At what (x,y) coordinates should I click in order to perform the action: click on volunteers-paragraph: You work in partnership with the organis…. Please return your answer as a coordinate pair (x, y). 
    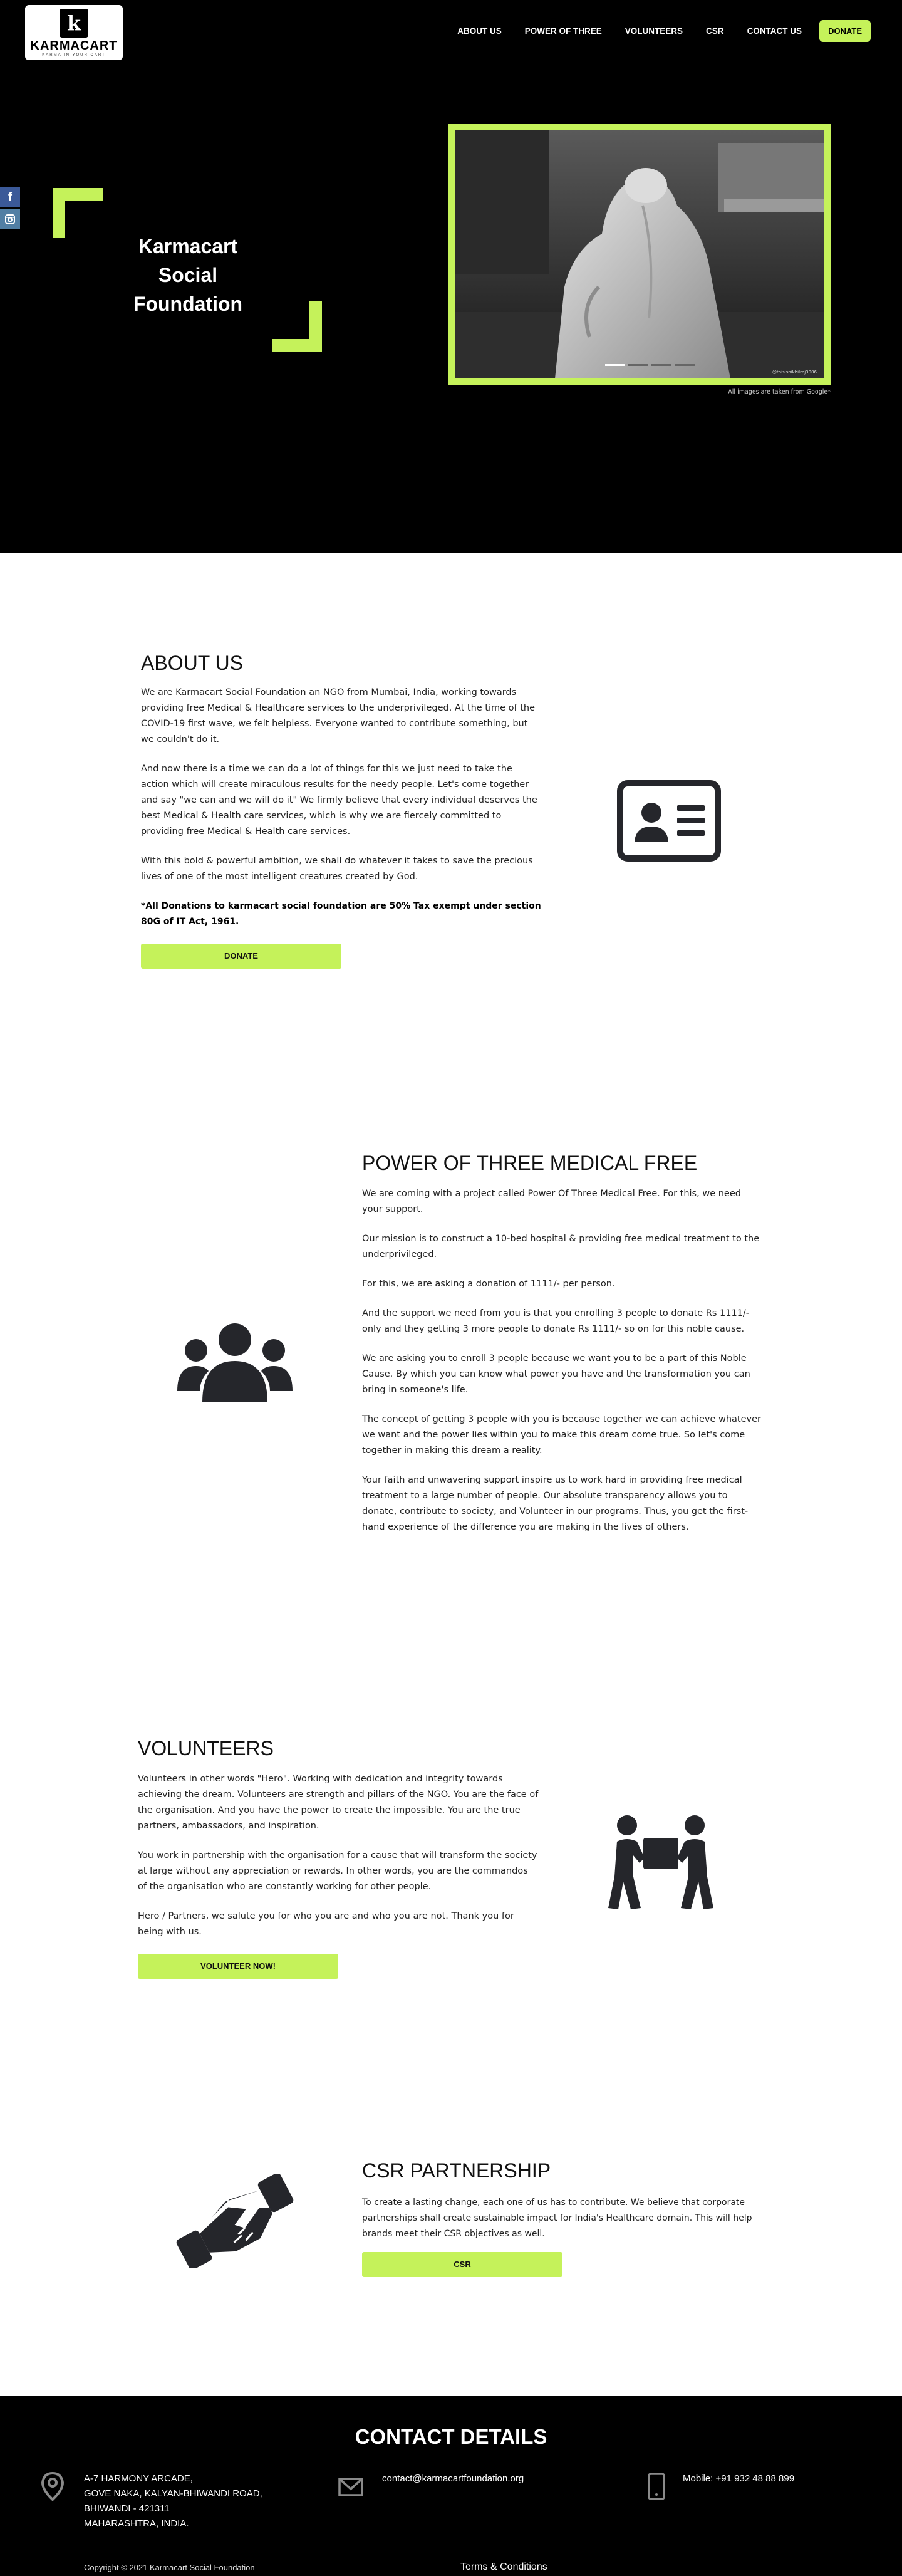
    Looking at the image, I should click on (337, 1871).